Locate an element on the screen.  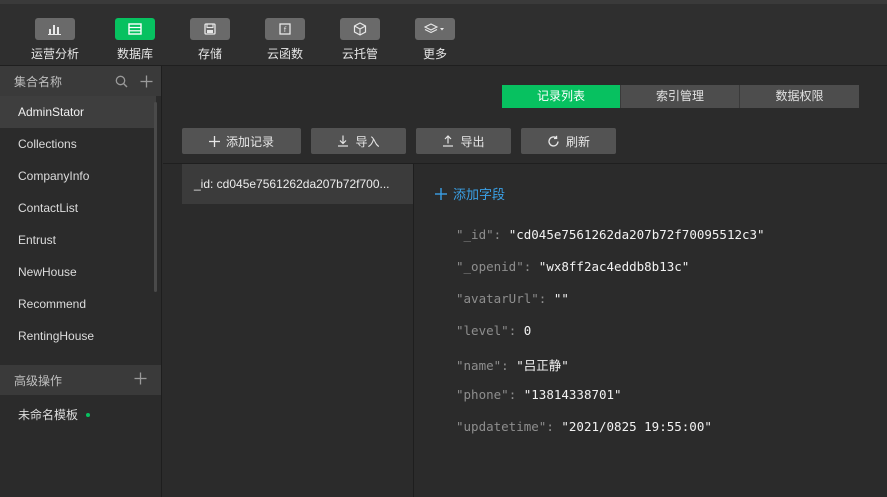
collection-item: RentingHouse is located at coordinates (78, 336).